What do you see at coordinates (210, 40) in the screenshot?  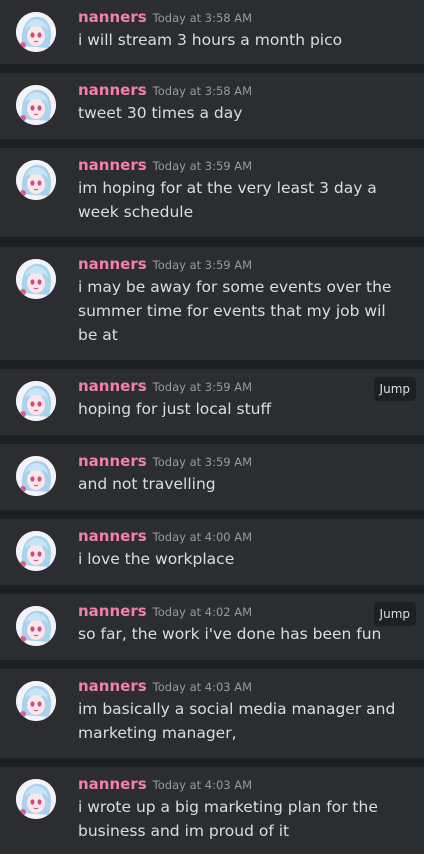 I see `message-text: i will stream 3 hours a month pico` at bounding box center [210, 40].